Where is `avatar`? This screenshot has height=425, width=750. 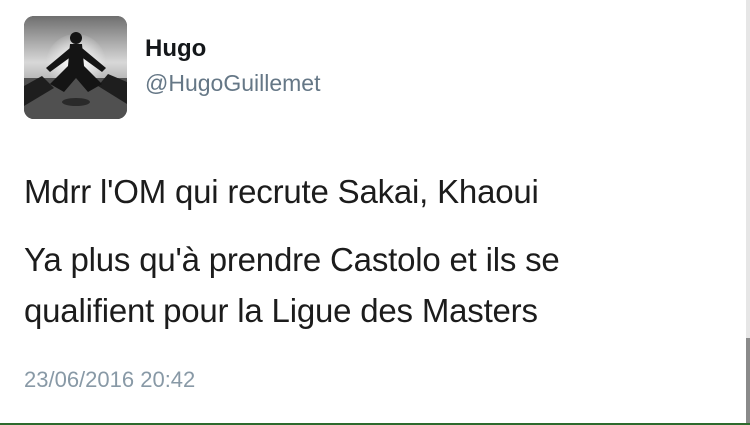 avatar is located at coordinates (75, 67).